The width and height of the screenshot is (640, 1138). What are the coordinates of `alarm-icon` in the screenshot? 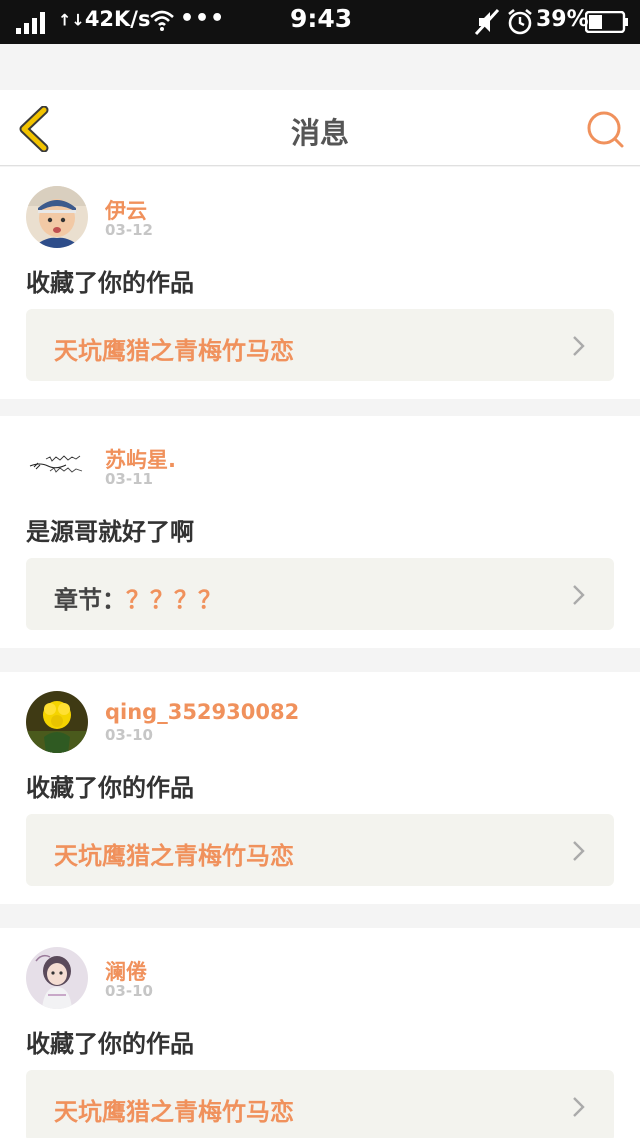 It's located at (520, 21).